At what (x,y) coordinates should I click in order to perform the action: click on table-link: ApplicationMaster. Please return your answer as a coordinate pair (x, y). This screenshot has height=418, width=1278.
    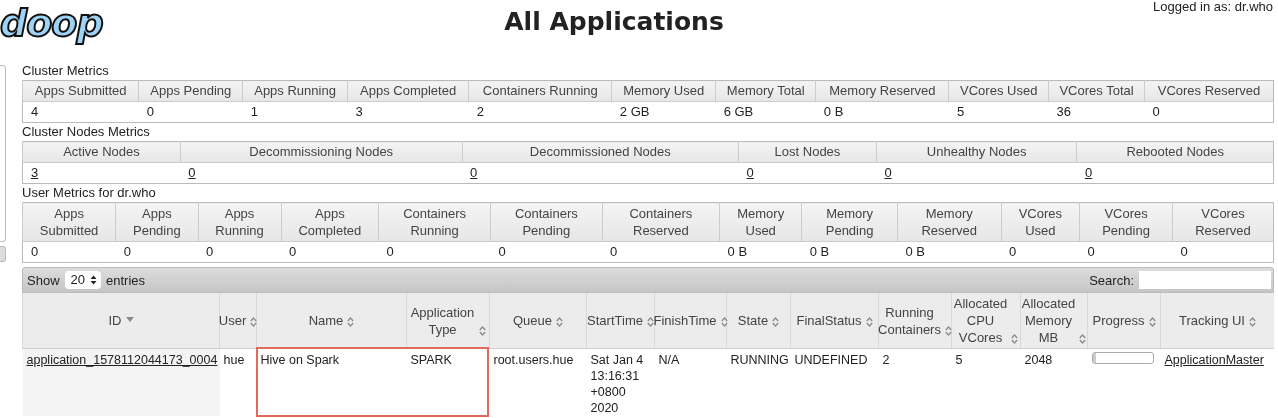
    Looking at the image, I should click on (1214, 360).